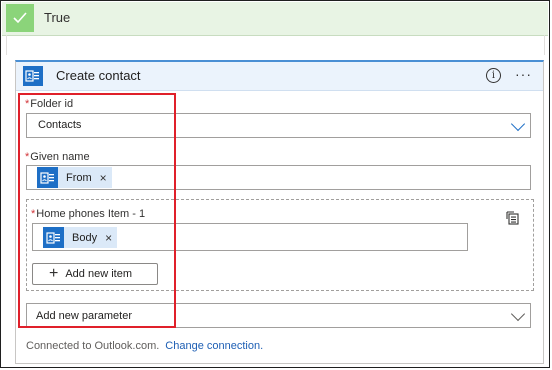 The width and height of the screenshot is (552, 370). Describe the element at coordinates (523, 74) in the screenshot. I see `more-options-button: ···` at that location.